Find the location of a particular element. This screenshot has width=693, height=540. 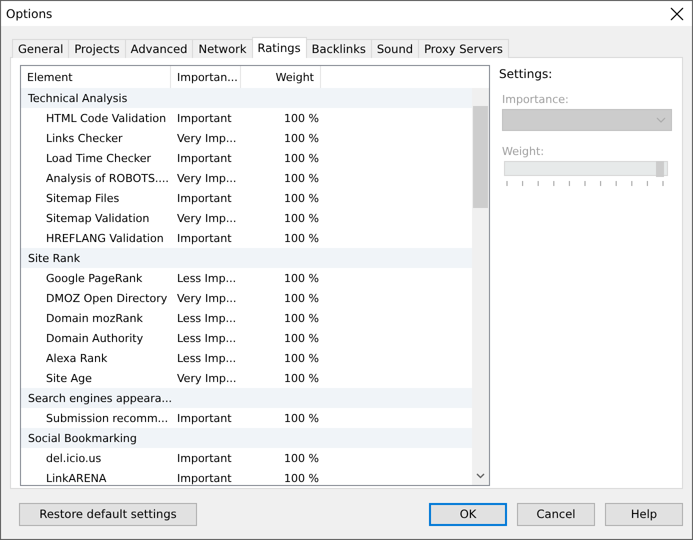

tab: General is located at coordinates (41, 48).